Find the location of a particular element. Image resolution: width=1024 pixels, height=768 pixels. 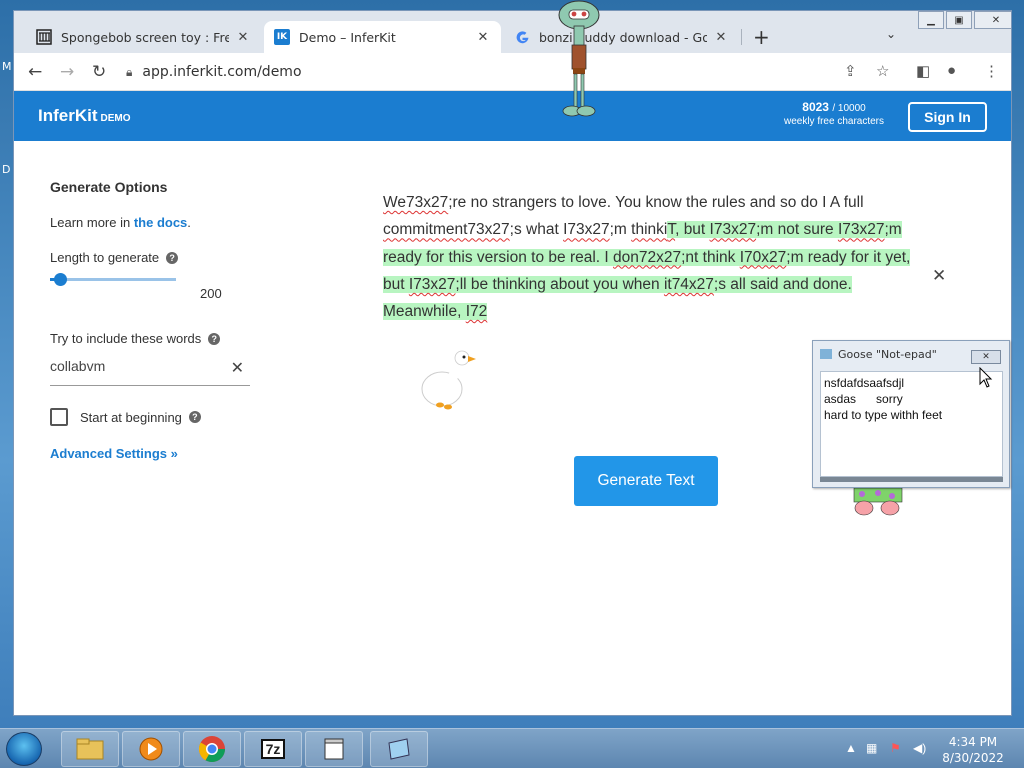

options-heading: Generate Options is located at coordinates (109, 187).